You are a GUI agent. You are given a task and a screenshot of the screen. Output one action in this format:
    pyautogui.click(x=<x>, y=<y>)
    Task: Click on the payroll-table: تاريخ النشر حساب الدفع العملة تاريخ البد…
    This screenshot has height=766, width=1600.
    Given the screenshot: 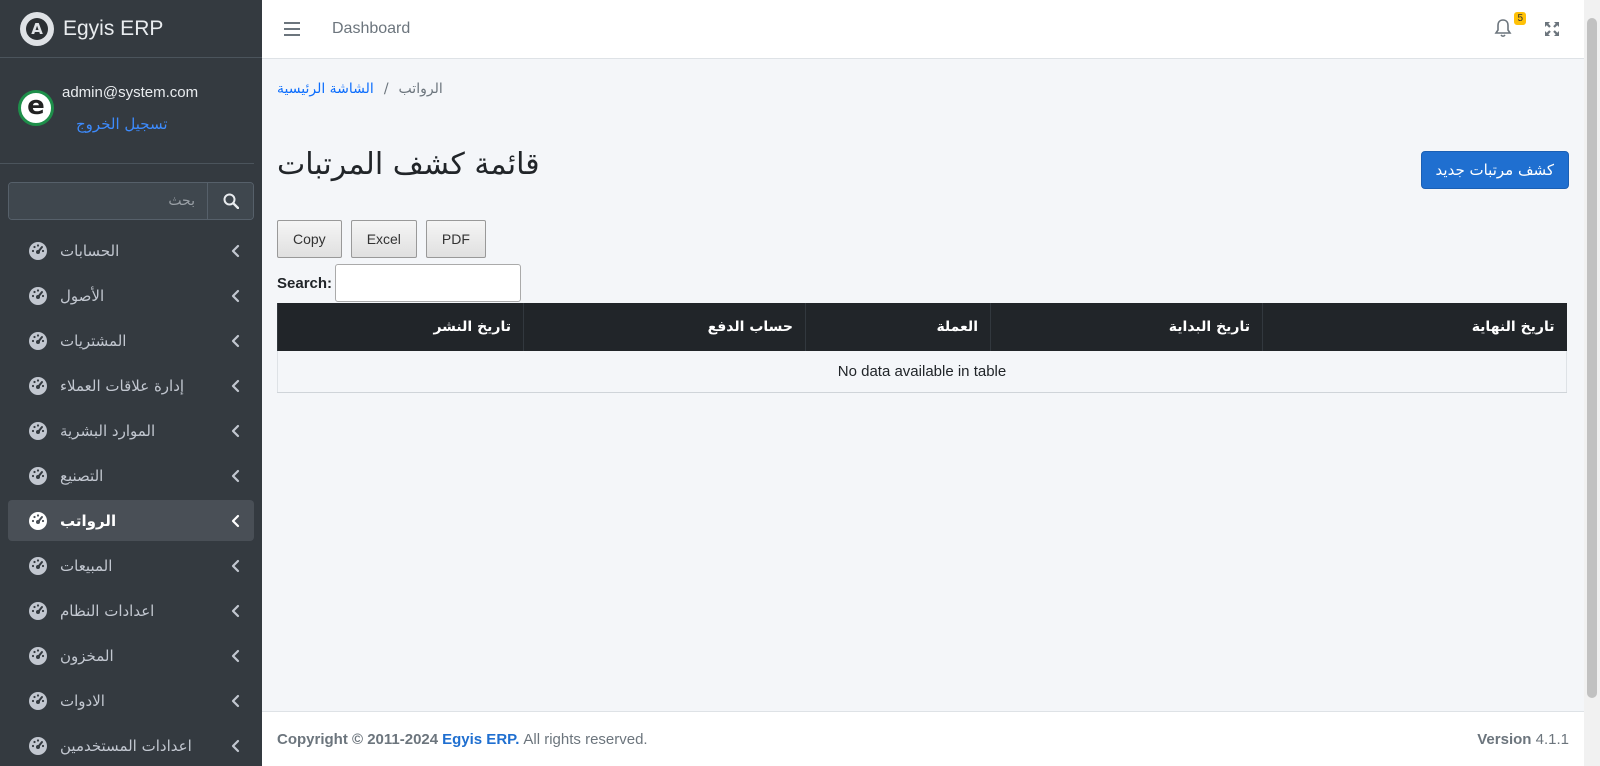 What is the action you would take?
    pyautogui.click(x=922, y=348)
    